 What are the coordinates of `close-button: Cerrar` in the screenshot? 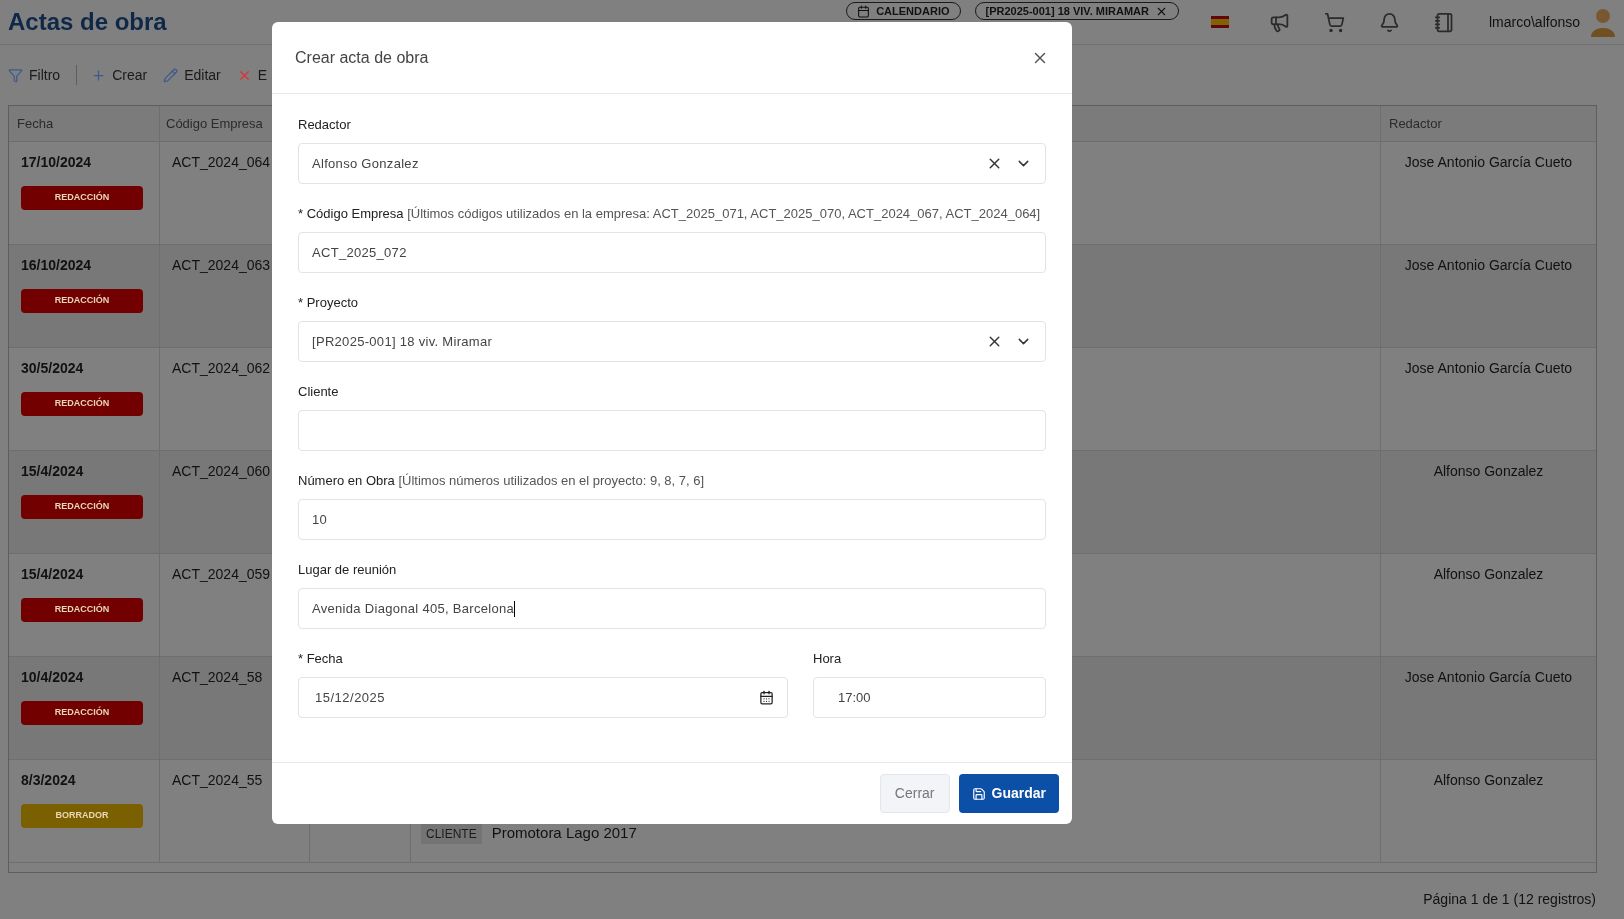 It's located at (914, 793).